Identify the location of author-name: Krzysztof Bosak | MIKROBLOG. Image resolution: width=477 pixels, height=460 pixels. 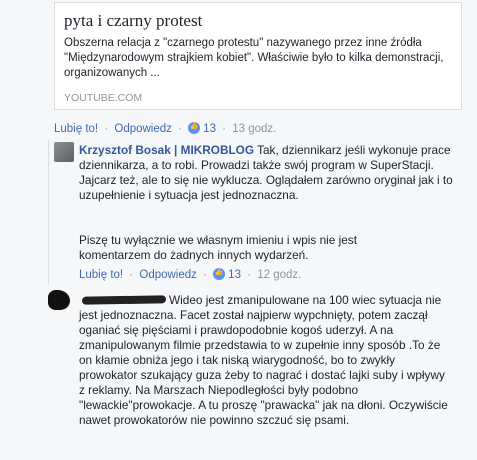
(166, 150).